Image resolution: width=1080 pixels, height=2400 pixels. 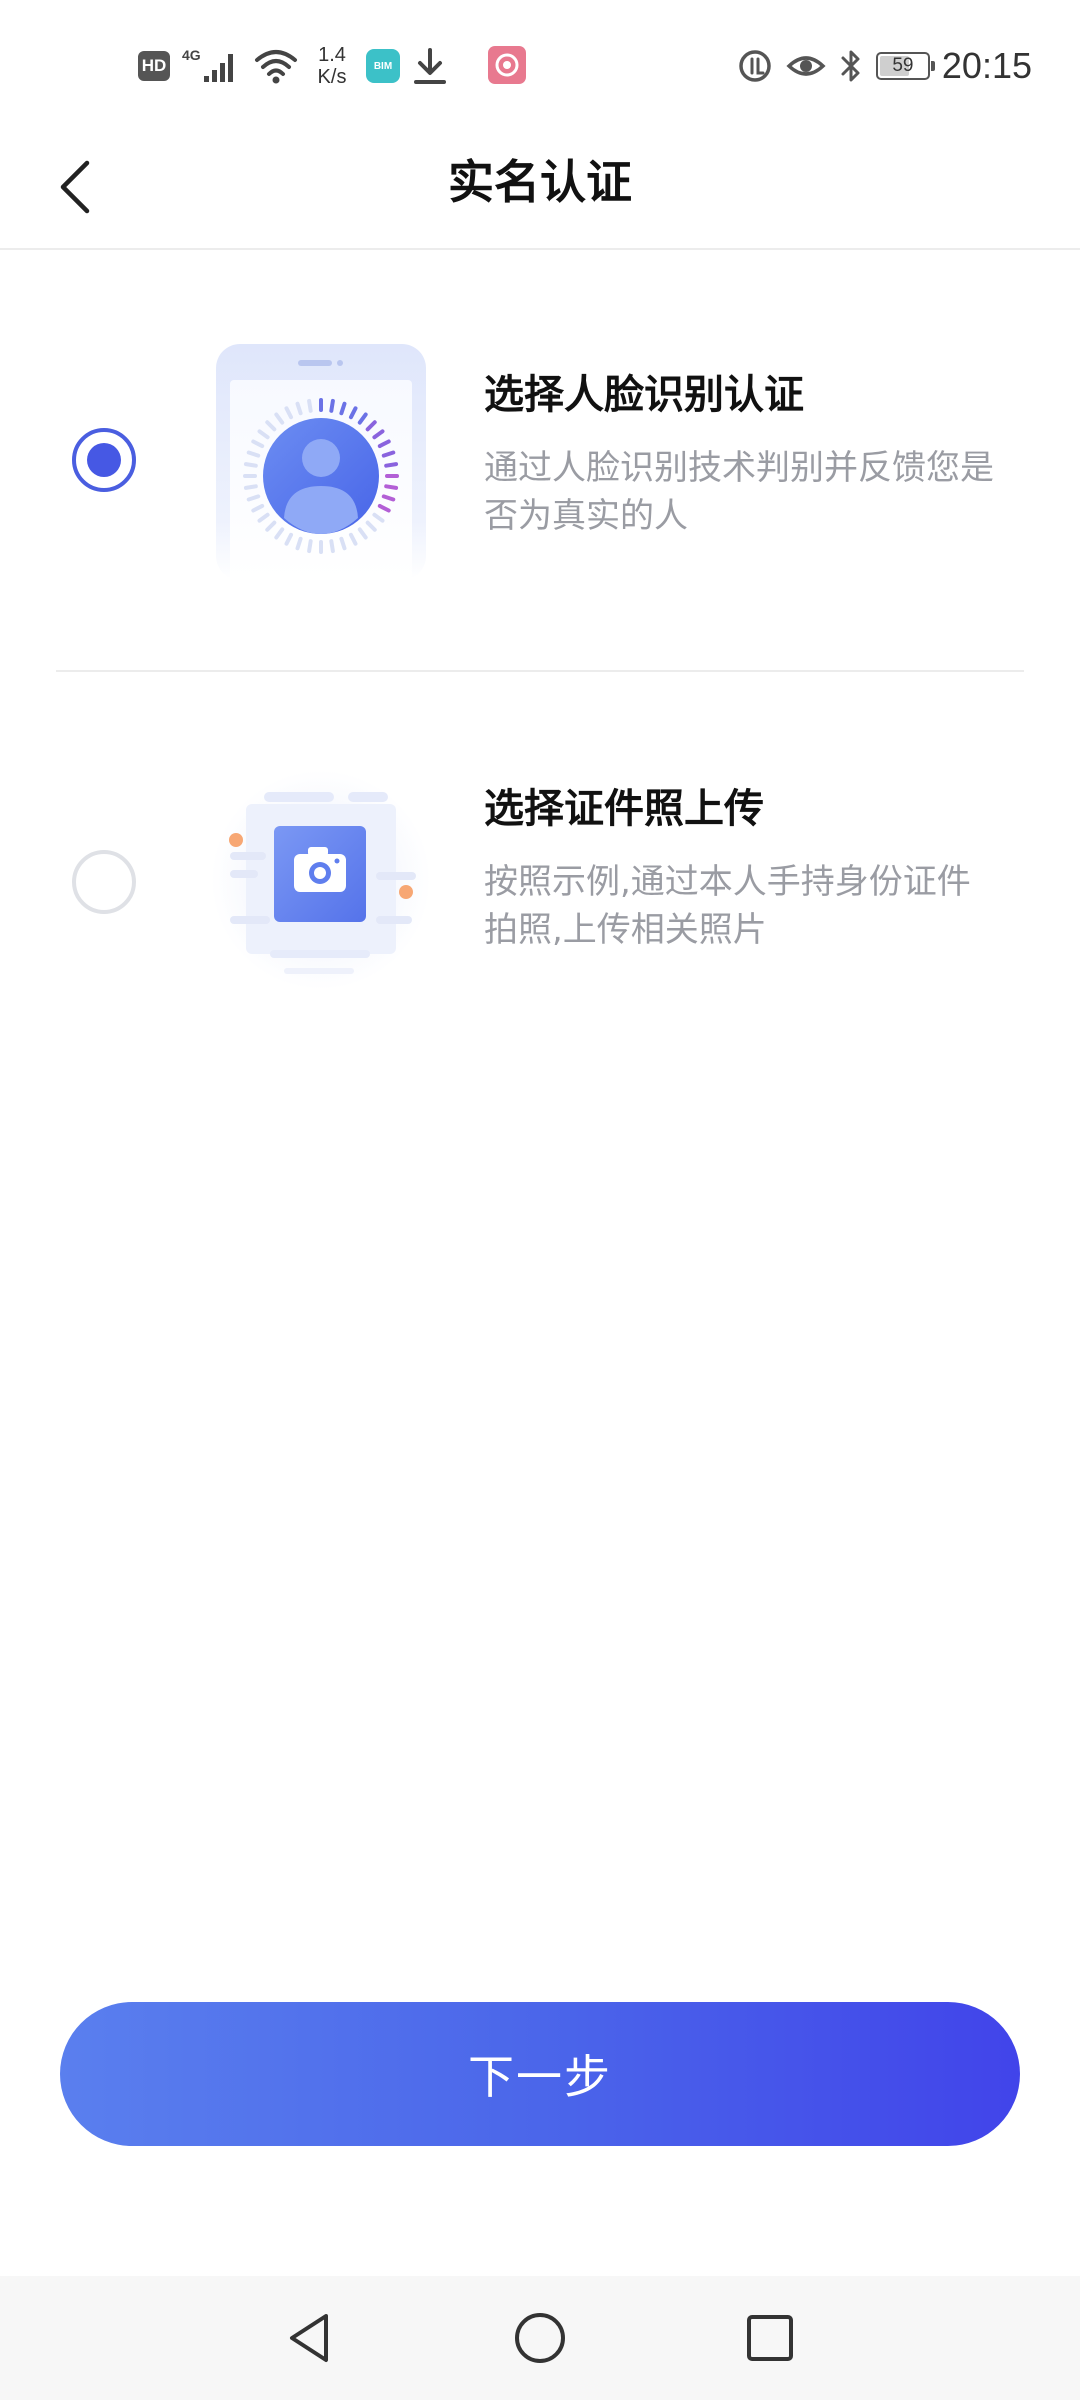 I want to click on wifi-icon, so click(x=276, y=67).